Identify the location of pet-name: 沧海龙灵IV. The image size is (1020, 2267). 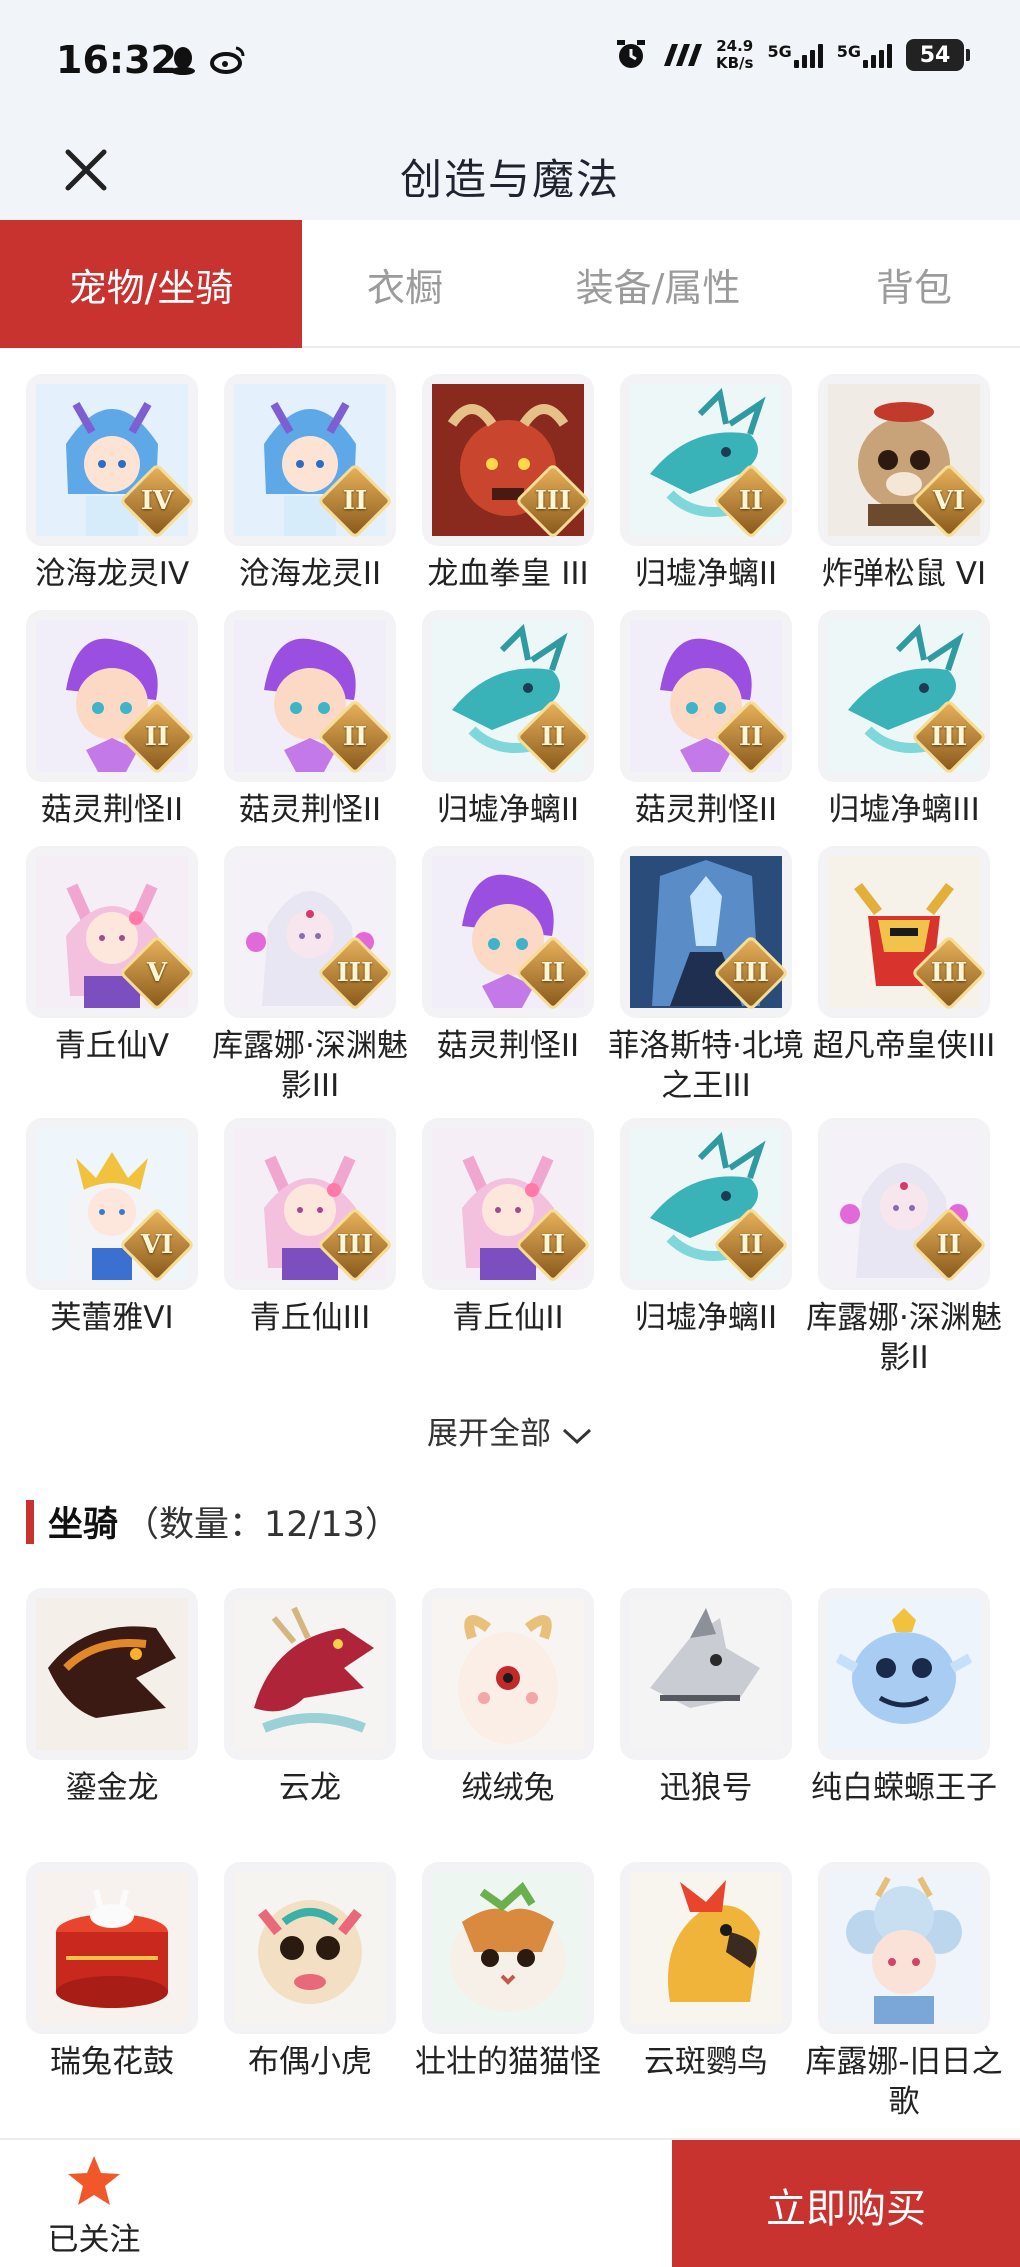
(112, 574).